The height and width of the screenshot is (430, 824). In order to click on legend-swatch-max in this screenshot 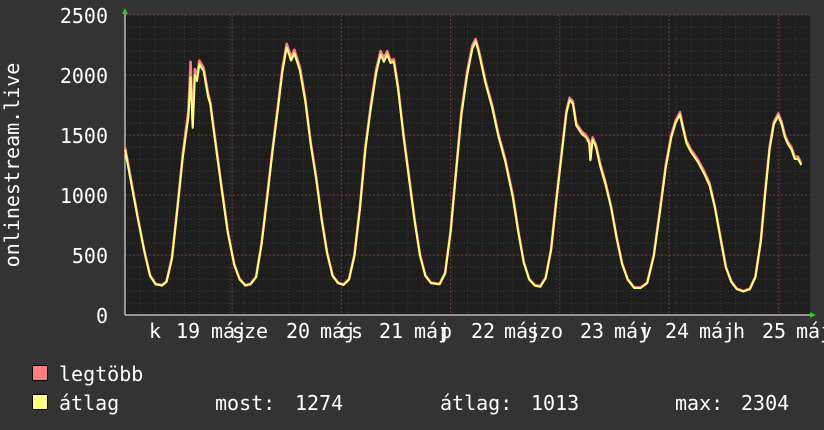, I will do `click(40, 373)`.